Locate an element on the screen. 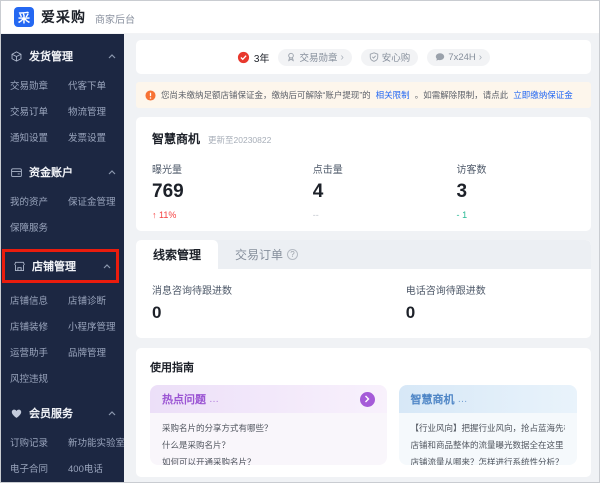 The width and height of the screenshot is (600, 483). restriction-link: 相关限制 is located at coordinates (393, 95).